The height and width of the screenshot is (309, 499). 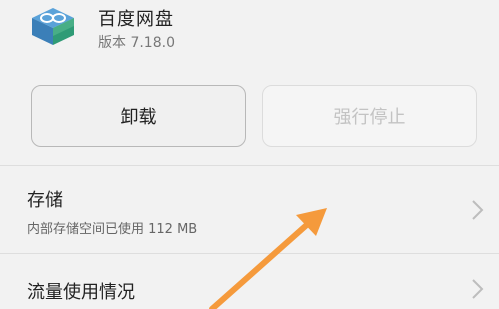 What do you see at coordinates (136, 19) in the screenshot?
I see `app-name: 百度网盘` at bounding box center [136, 19].